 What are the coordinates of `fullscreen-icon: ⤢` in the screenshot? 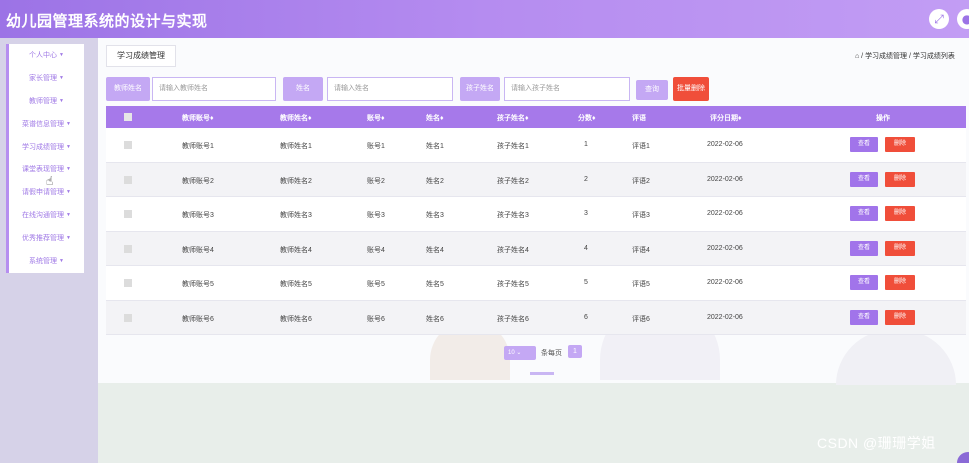 It's located at (939, 19).